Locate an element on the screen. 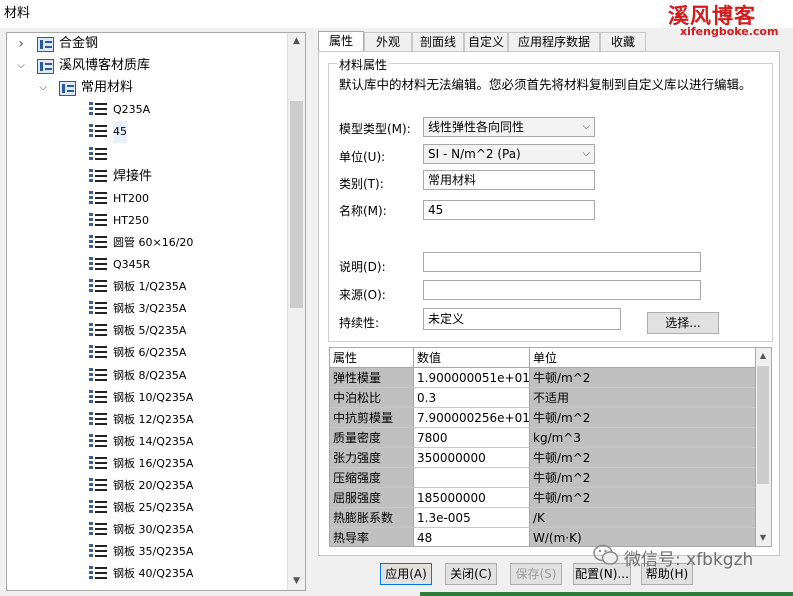  tree-item-material: 圆管 60×16/20 is located at coordinates (147, 243).